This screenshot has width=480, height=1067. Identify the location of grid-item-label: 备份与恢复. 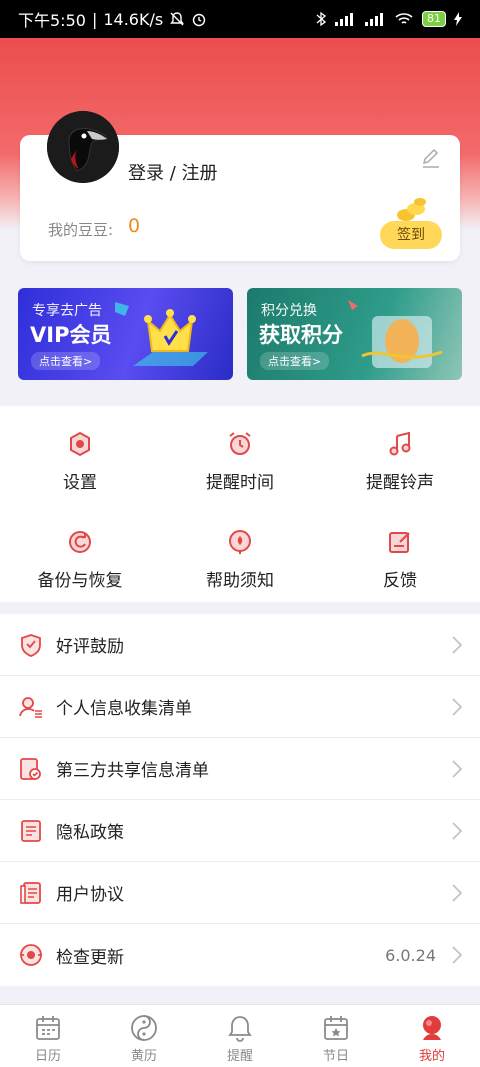
(80, 581).